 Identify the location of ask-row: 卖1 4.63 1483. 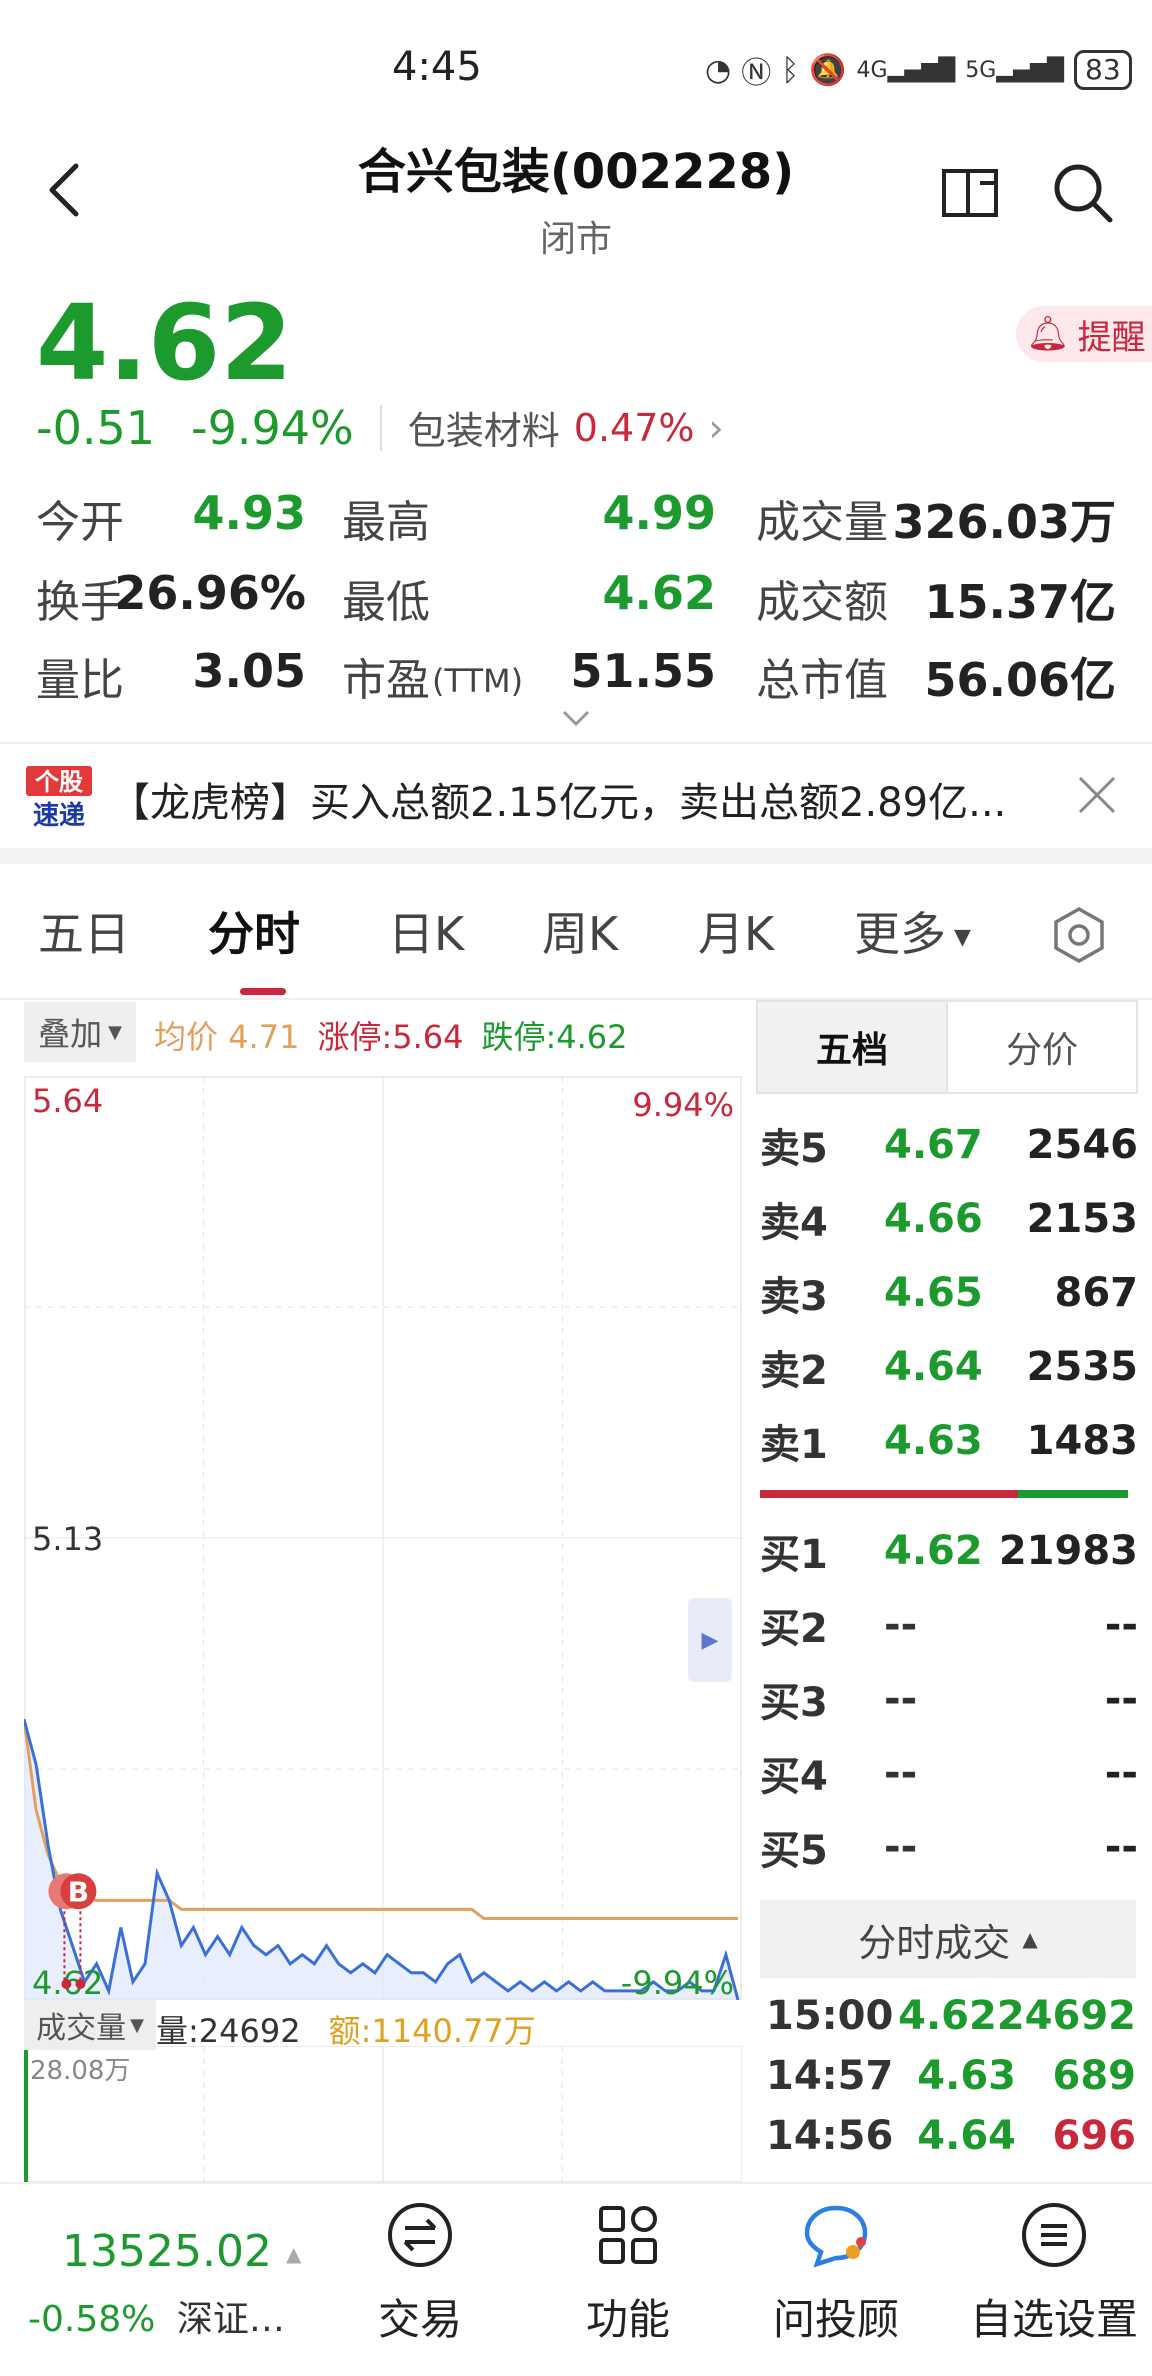
(949, 1441).